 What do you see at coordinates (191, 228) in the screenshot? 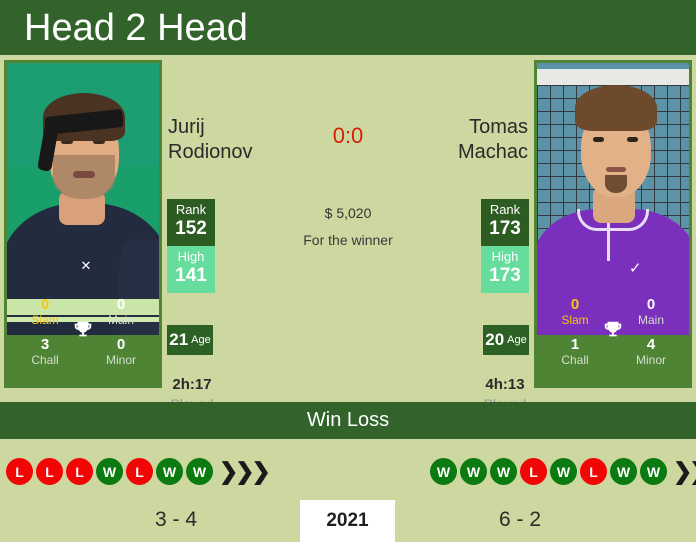
I see `rank-value: 152` at bounding box center [191, 228].